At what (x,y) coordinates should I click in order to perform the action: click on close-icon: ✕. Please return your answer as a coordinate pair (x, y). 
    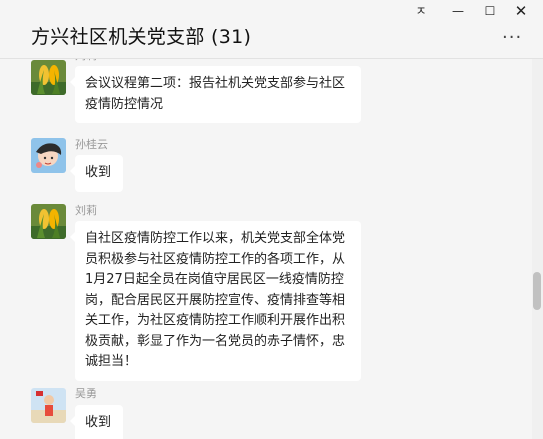
    Looking at the image, I should click on (521, 11).